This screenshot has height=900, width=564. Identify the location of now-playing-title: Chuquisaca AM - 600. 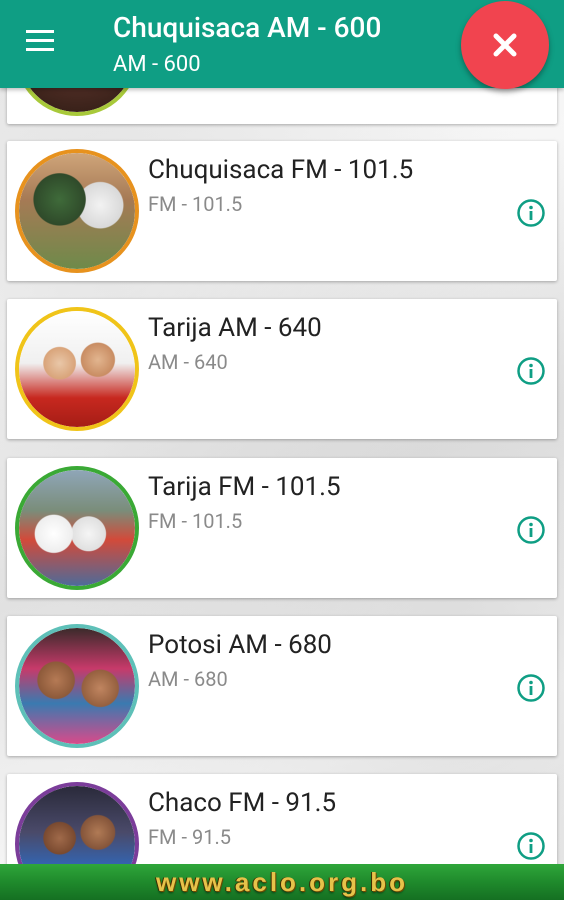
(247, 27).